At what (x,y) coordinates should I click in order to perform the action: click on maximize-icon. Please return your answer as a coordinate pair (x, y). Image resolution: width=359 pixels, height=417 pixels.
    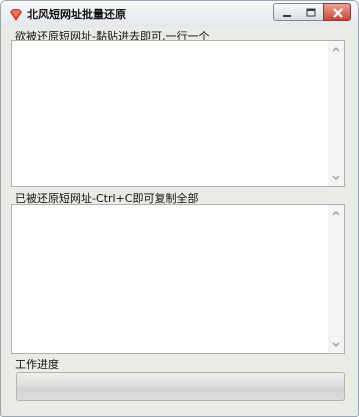
    Looking at the image, I should click on (311, 12).